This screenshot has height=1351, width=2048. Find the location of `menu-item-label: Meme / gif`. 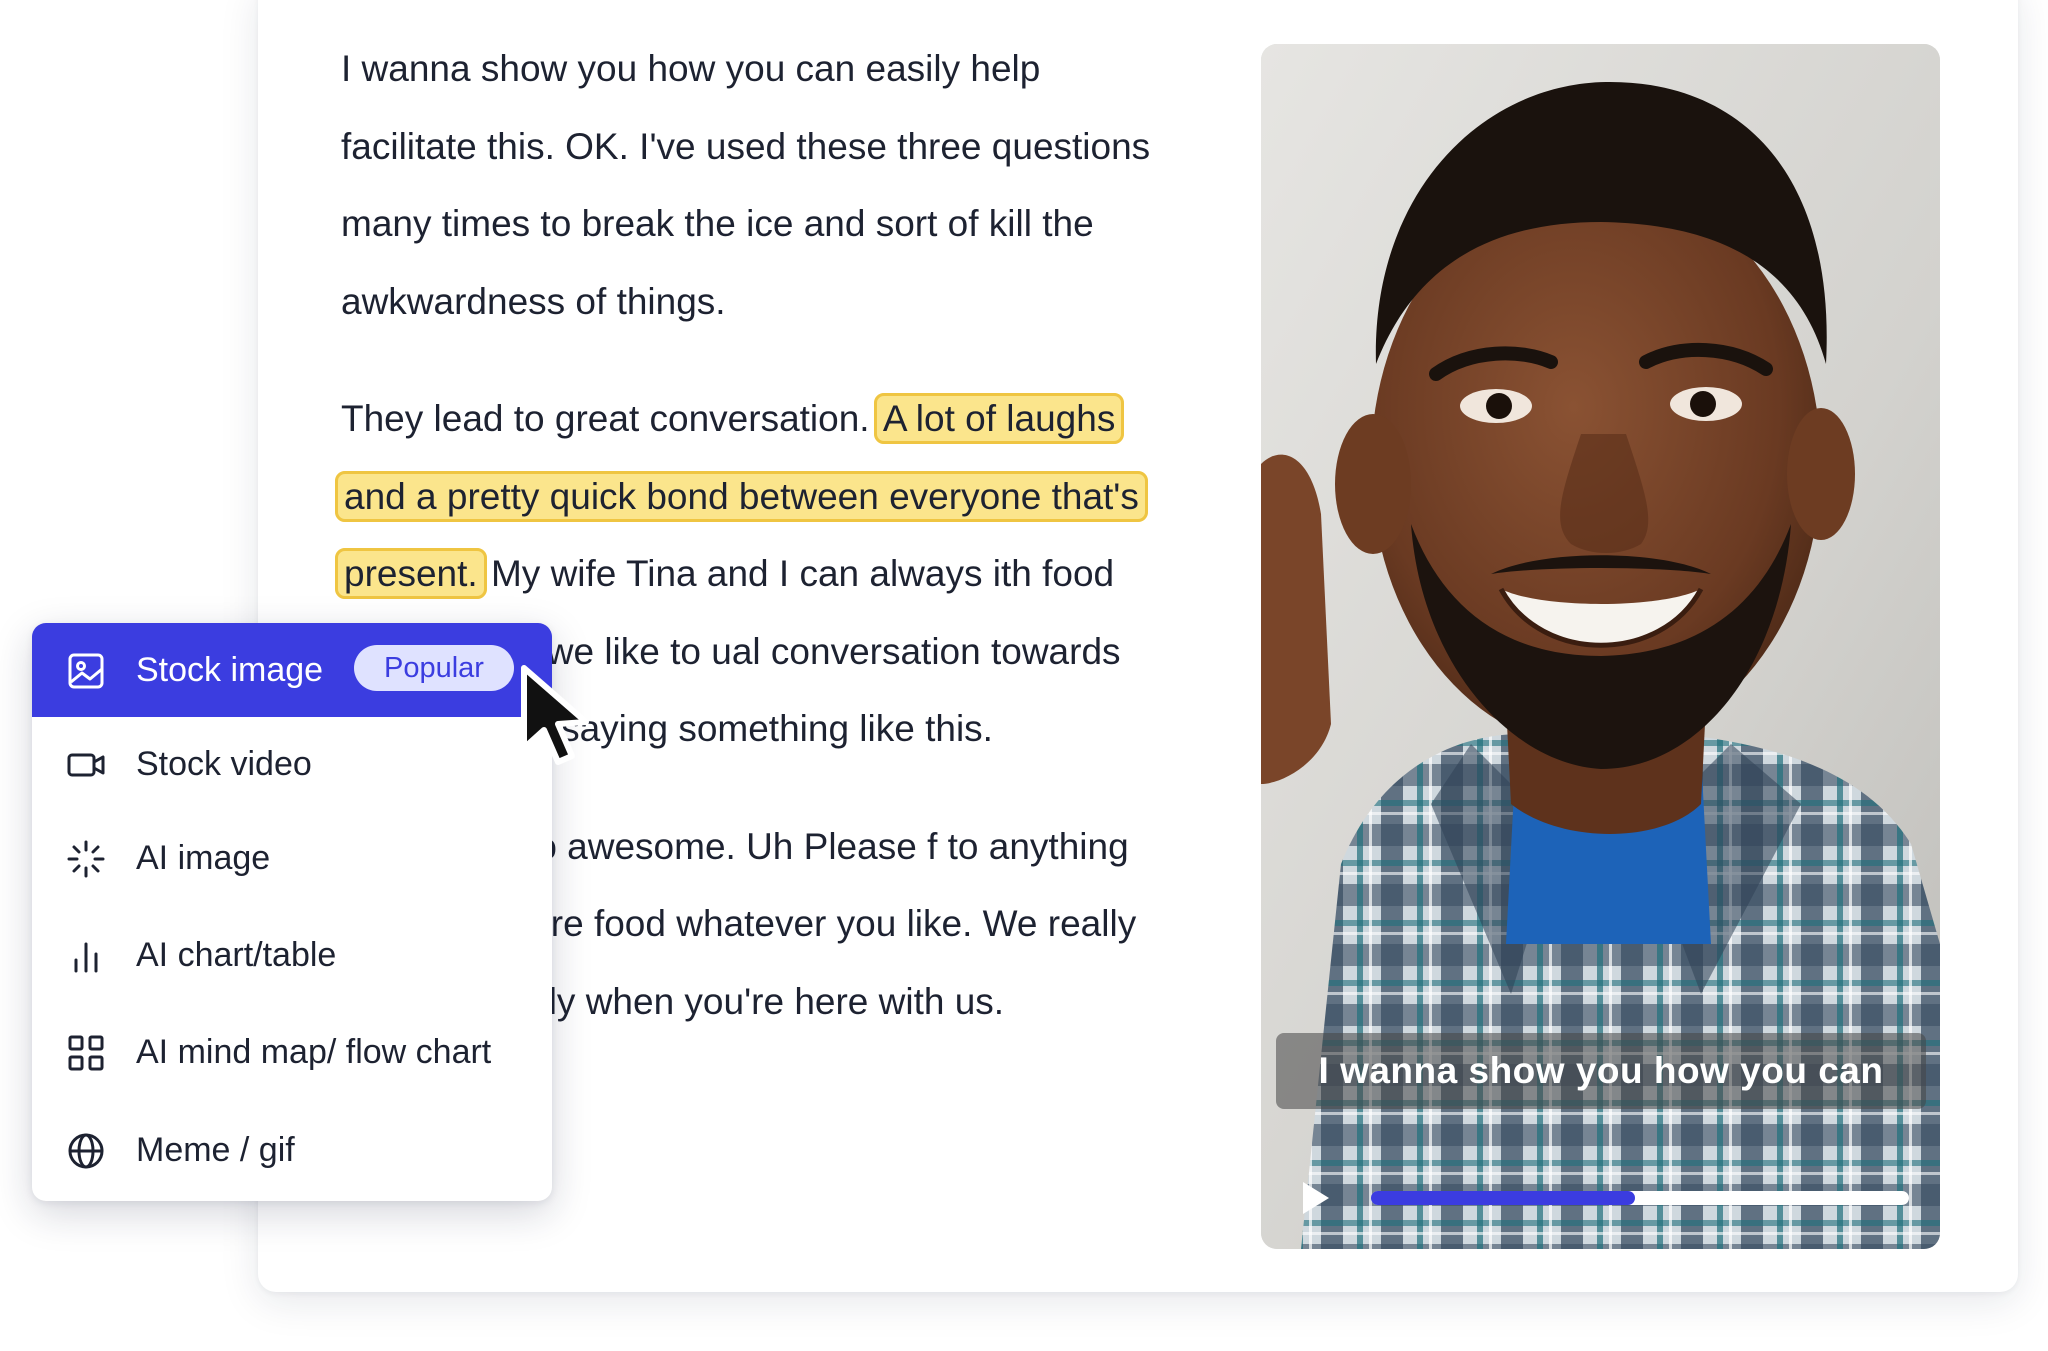

menu-item-label: Meme / gif is located at coordinates (215, 1150).